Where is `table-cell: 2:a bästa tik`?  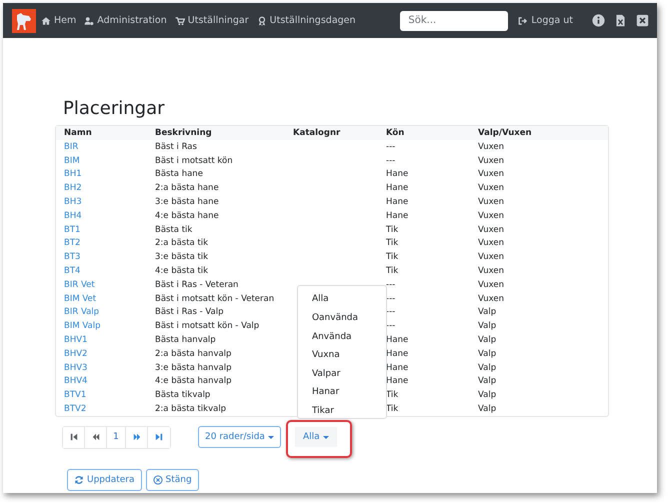
table-cell: 2:a bästa tik is located at coordinates (181, 243).